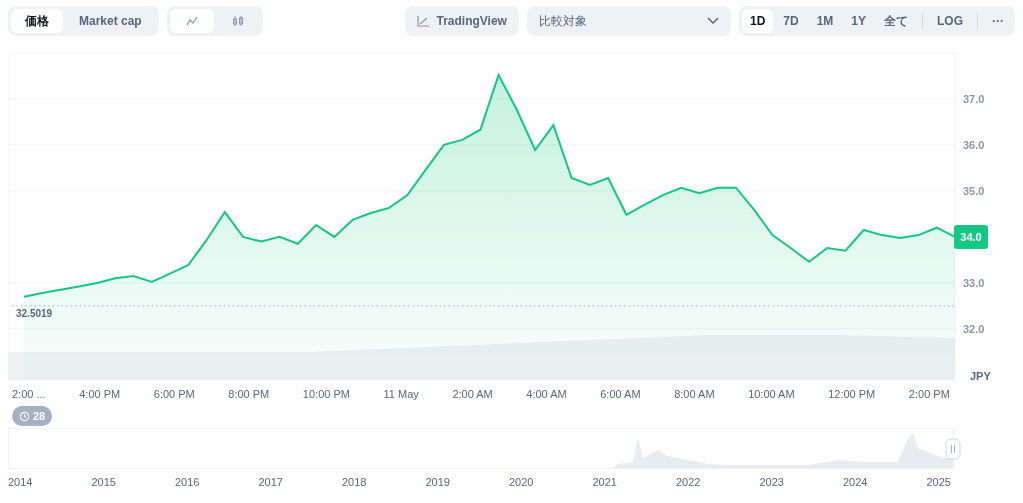 Image resolution: width=1023 pixels, height=503 pixels. What do you see at coordinates (100, 394) in the screenshot?
I see `x-axis-label: 4:00 PM` at bounding box center [100, 394].